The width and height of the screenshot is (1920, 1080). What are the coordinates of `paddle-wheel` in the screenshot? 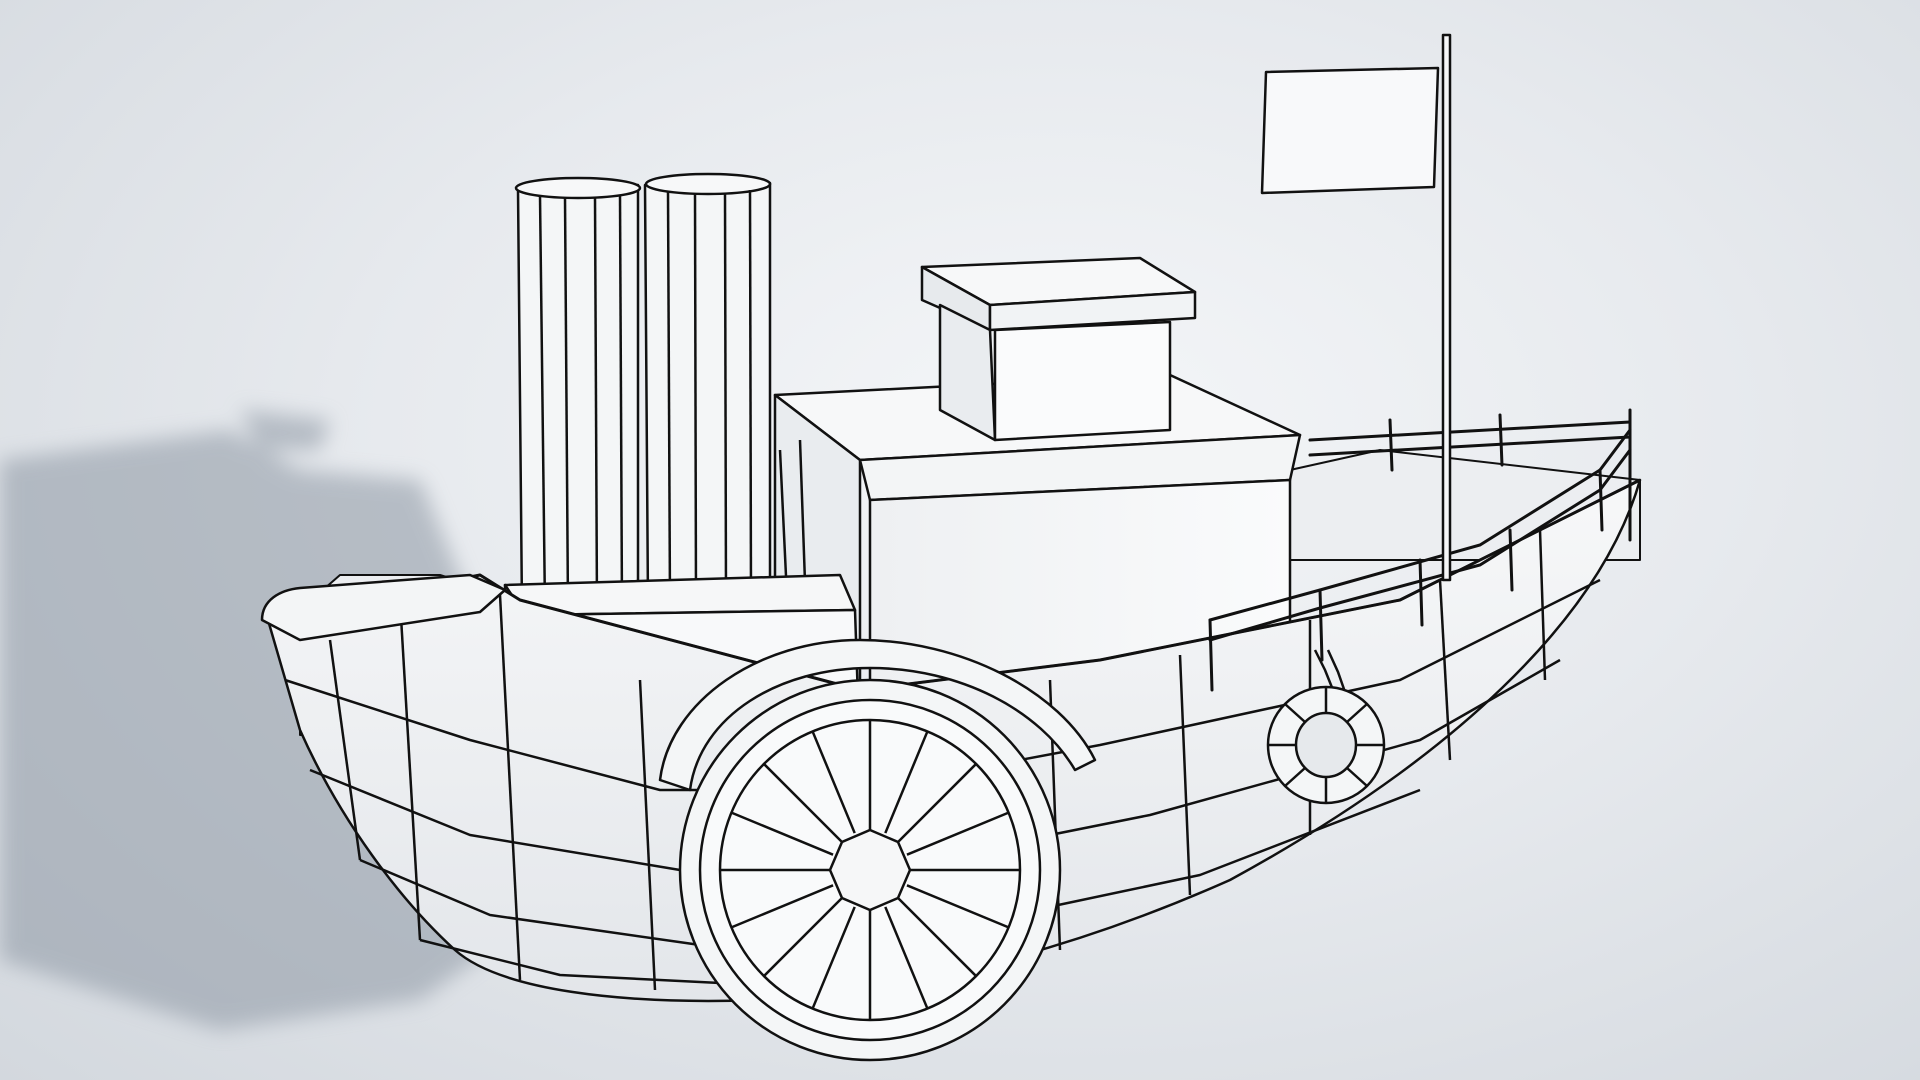 It's located at (870, 870).